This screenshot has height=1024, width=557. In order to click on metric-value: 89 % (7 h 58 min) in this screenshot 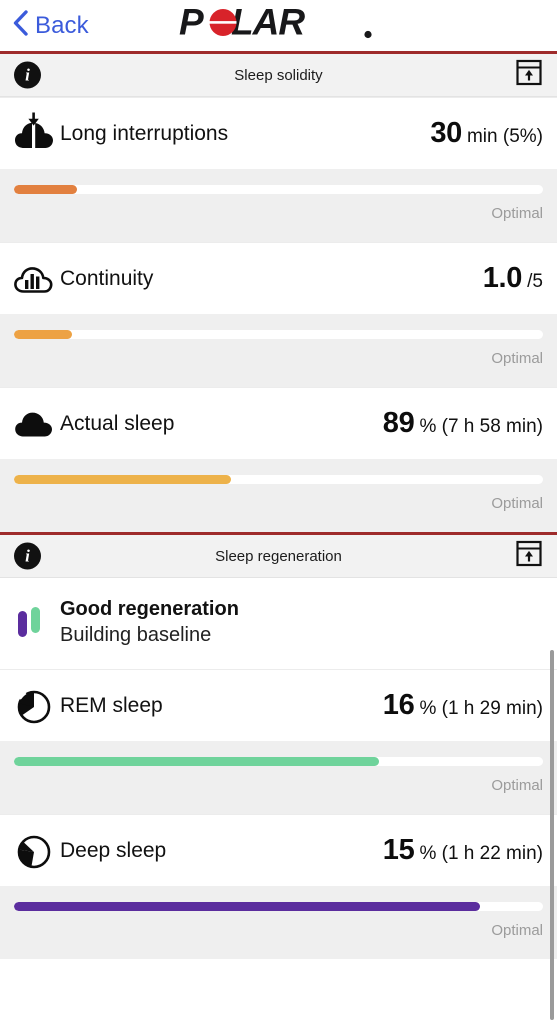, I will do `click(463, 423)`.